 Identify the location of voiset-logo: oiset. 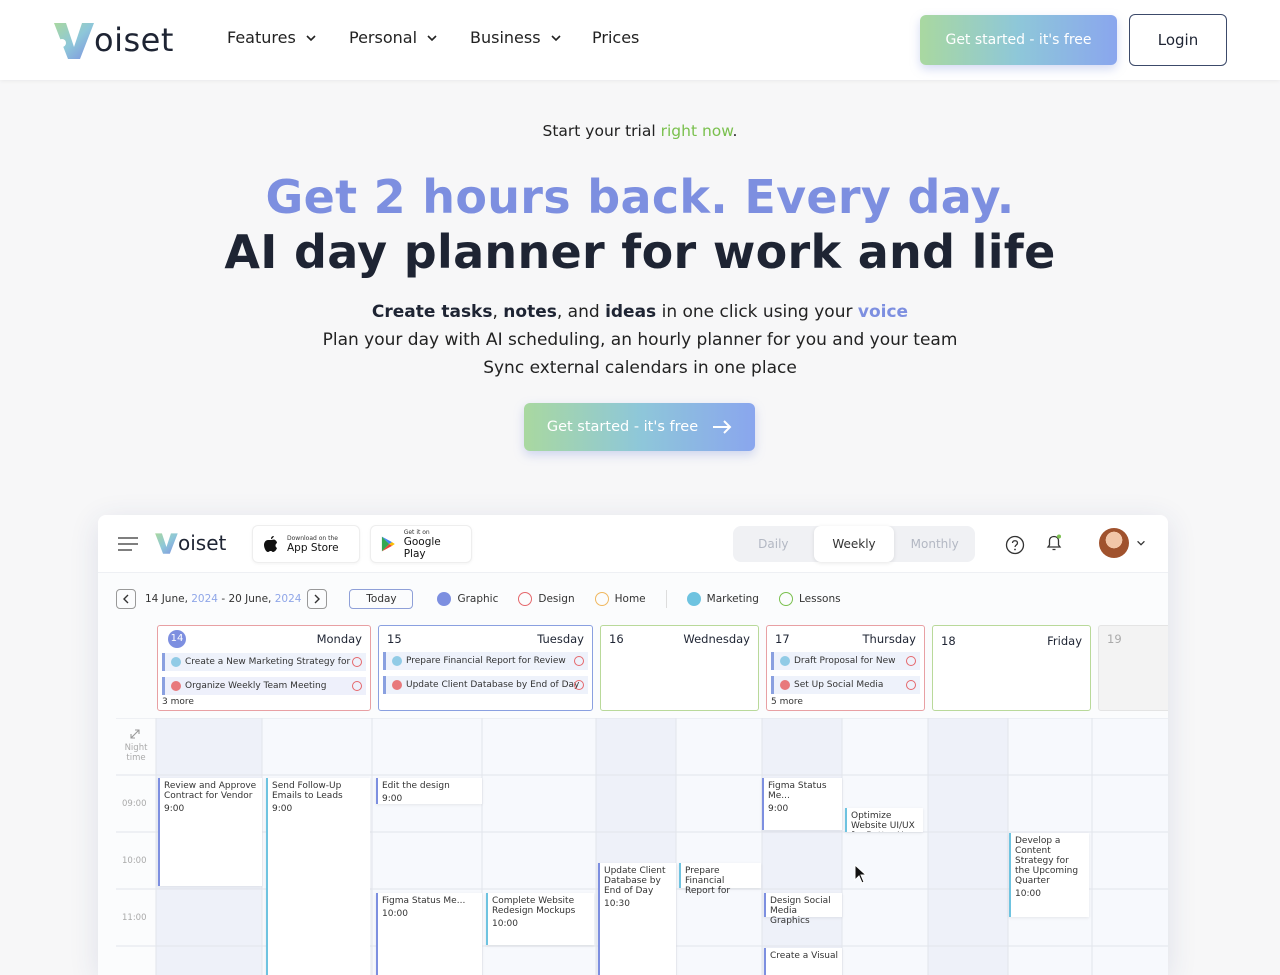
(113, 40).